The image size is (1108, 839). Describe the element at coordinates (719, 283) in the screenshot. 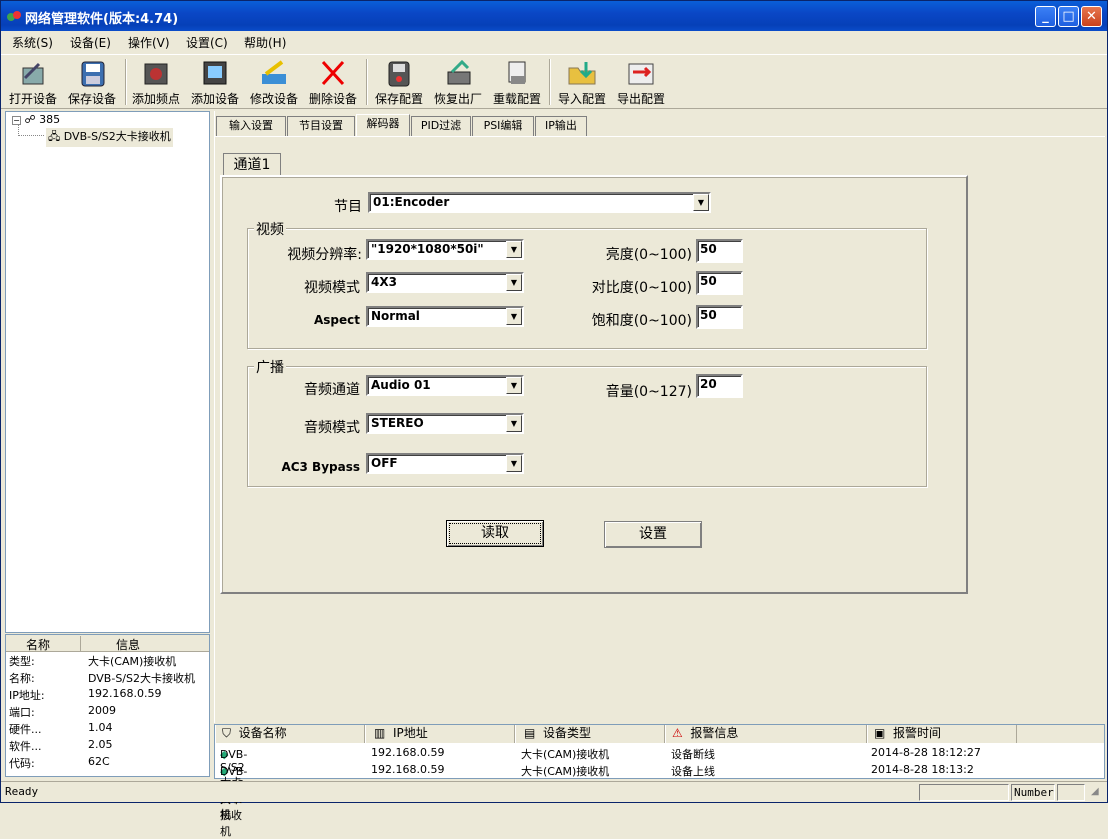

I see `contrast-input: 50` at that location.